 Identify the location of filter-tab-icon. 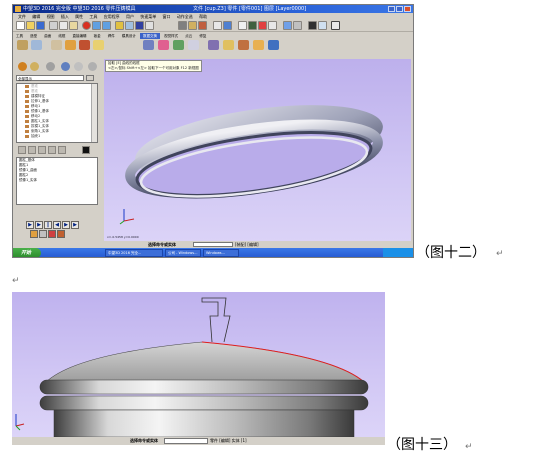
(92, 66).